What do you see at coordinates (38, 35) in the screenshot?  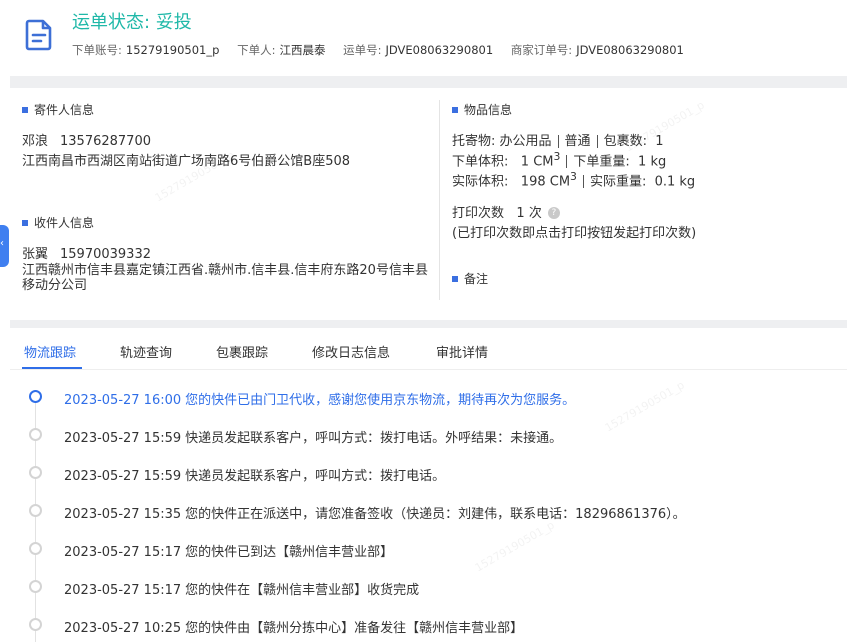 I see `document-icon` at bounding box center [38, 35].